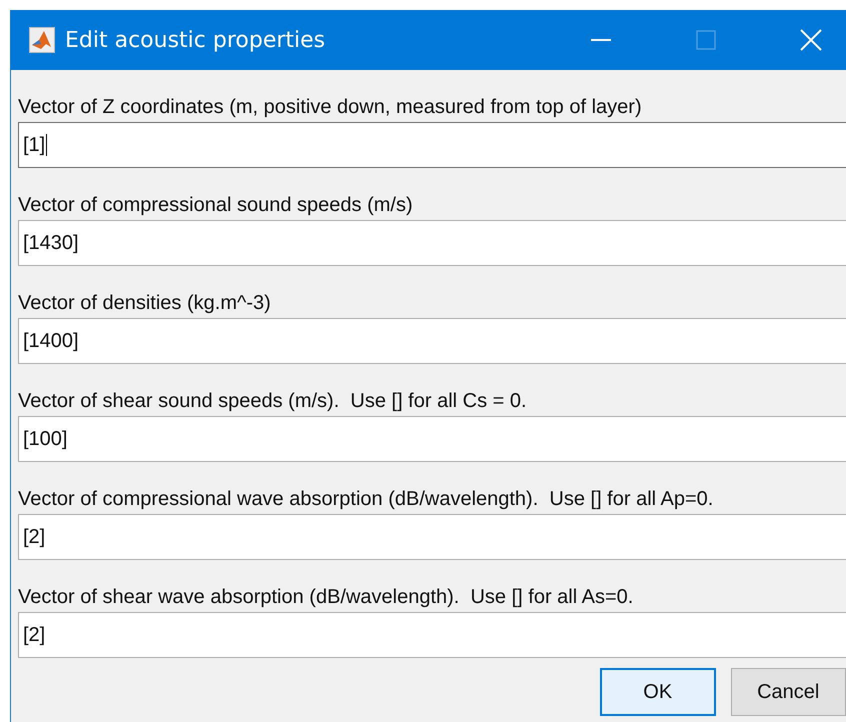 The image size is (846, 722). I want to click on input-field: [1], so click(432, 145).